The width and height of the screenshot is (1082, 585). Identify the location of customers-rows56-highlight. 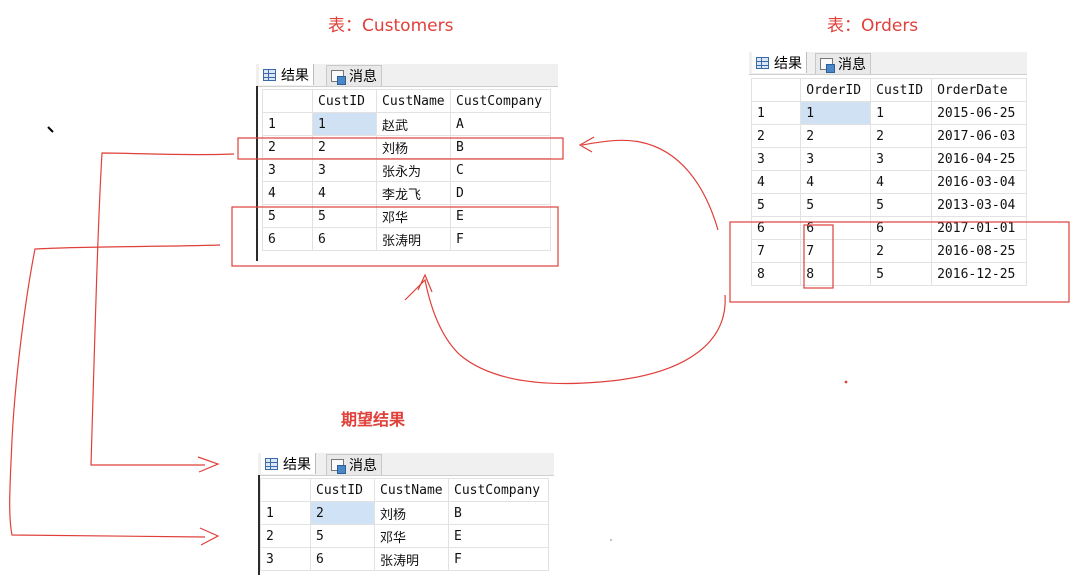
(395, 236).